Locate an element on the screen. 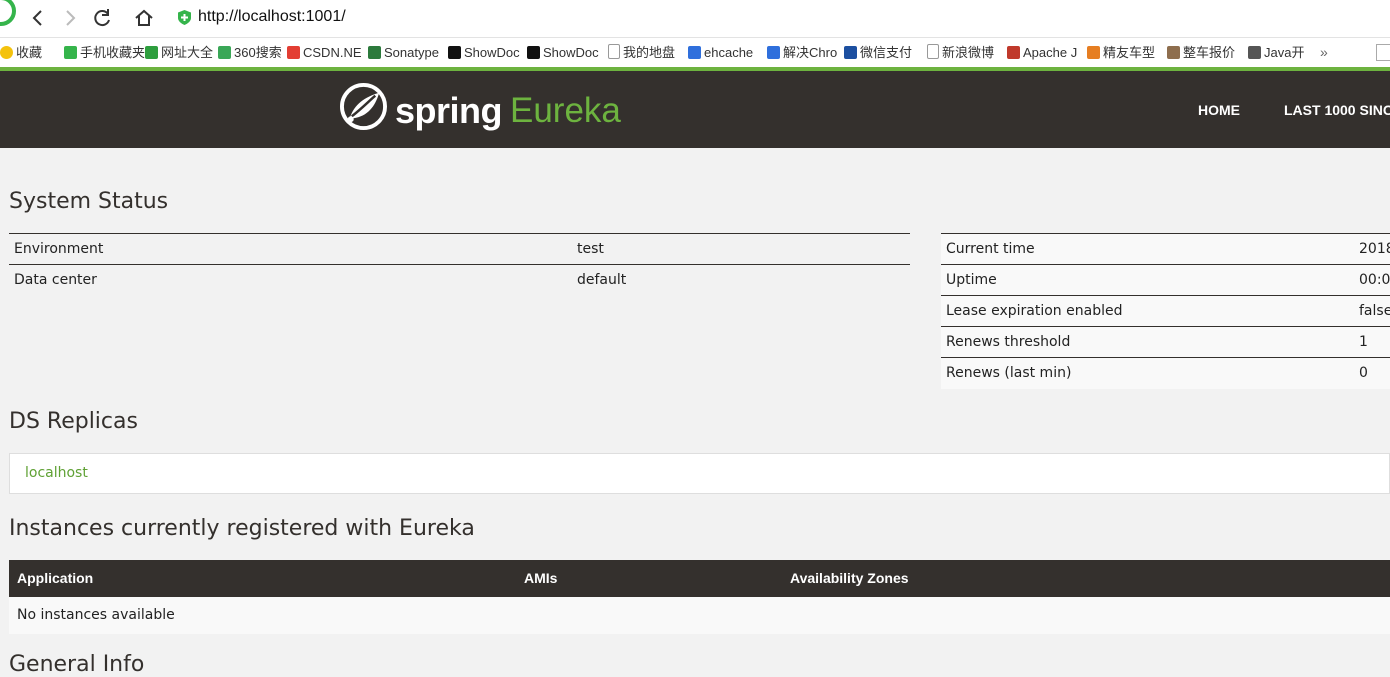  no-instances-text: No instances available is located at coordinates (96, 615).